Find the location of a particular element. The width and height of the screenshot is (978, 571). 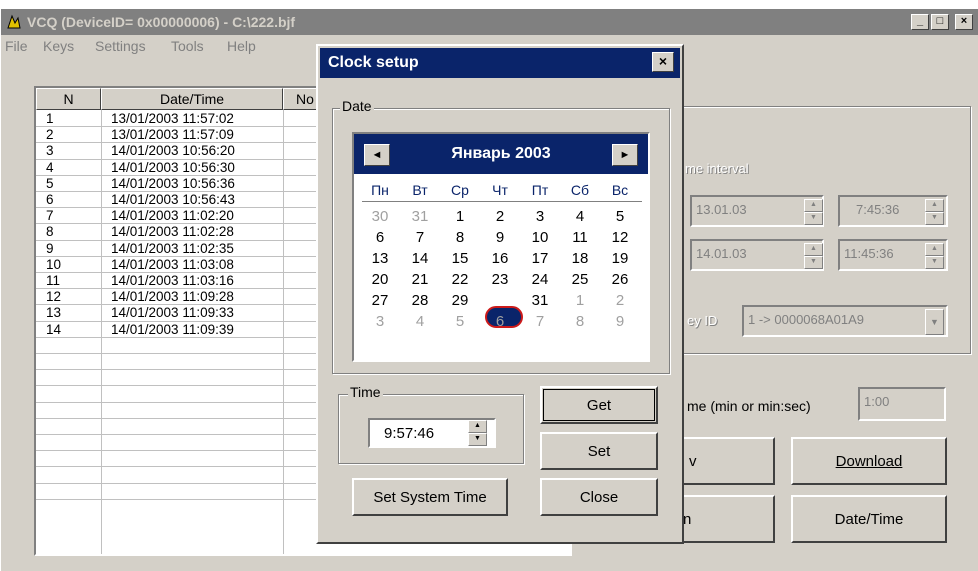

list-cell-n: 11 is located at coordinates (53, 281).